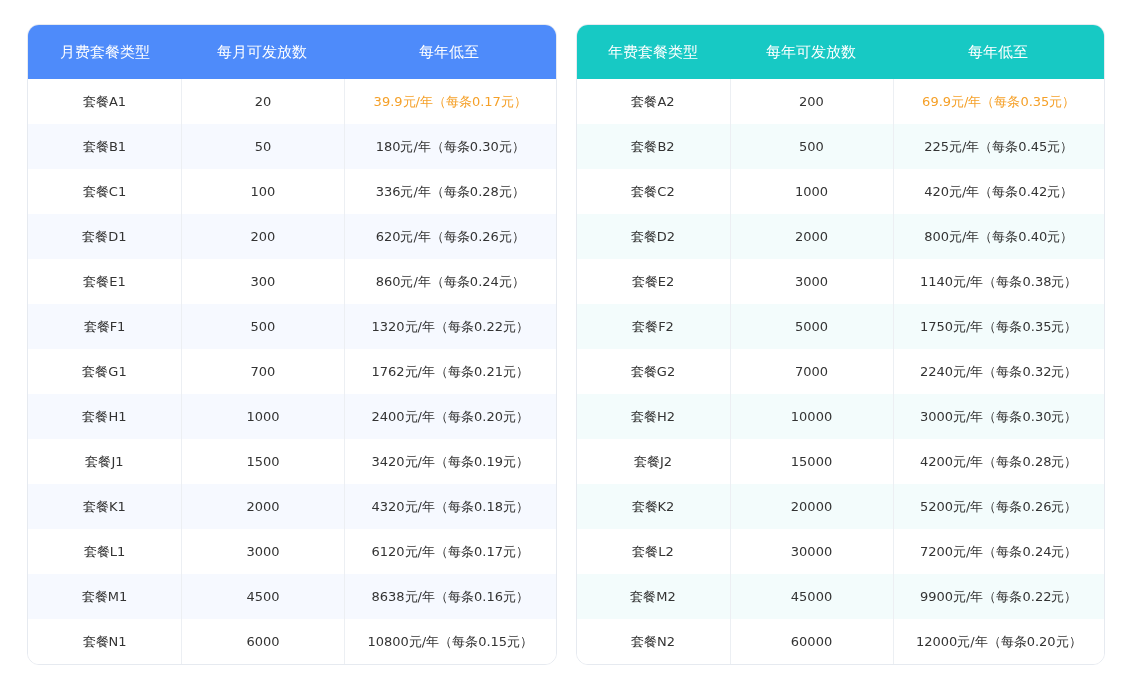  Describe the element at coordinates (998, 641) in the screenshot. I see `table-cell-text: 12000元/年（每条0.20元）` at that location.